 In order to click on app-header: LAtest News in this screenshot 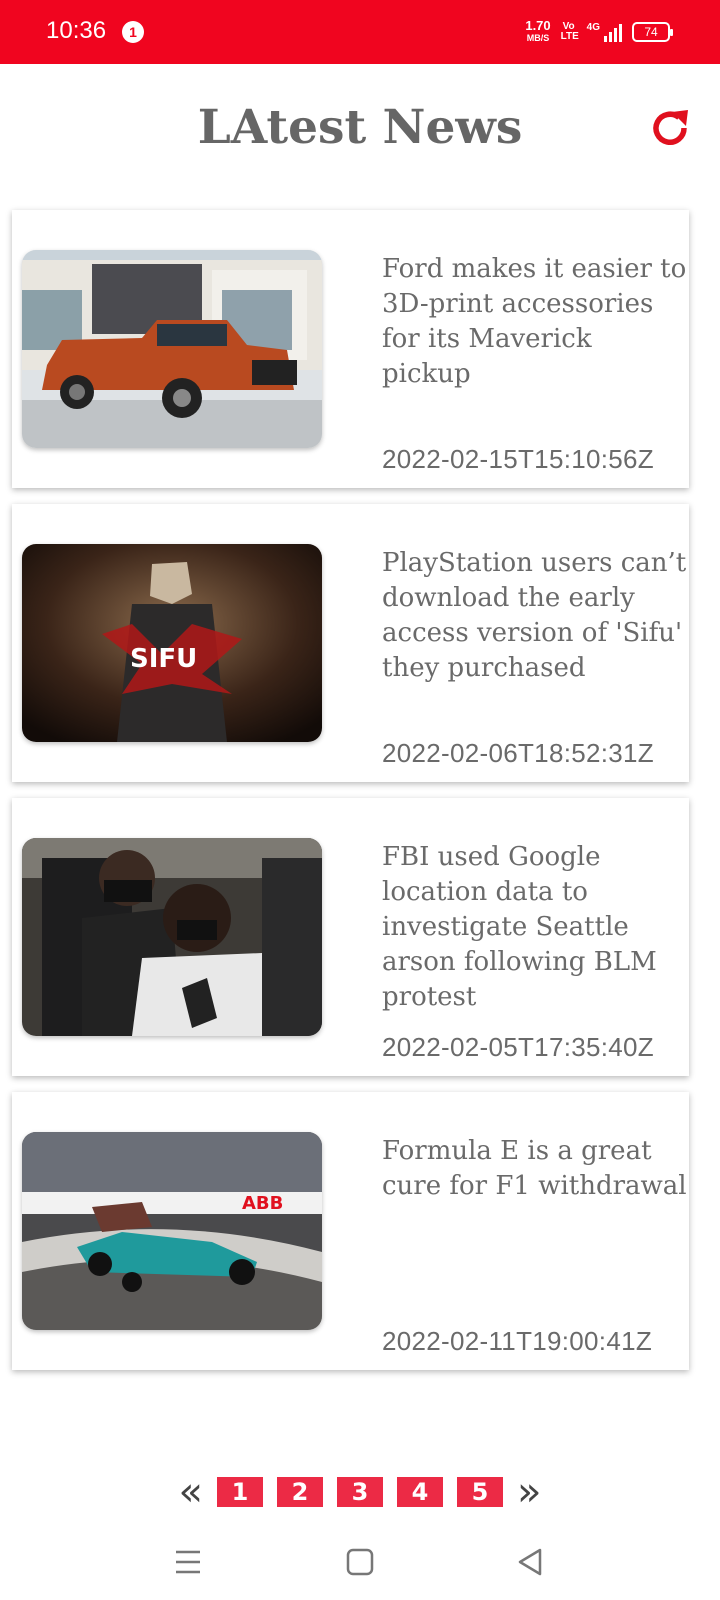, I will do `click(360, 132)`.